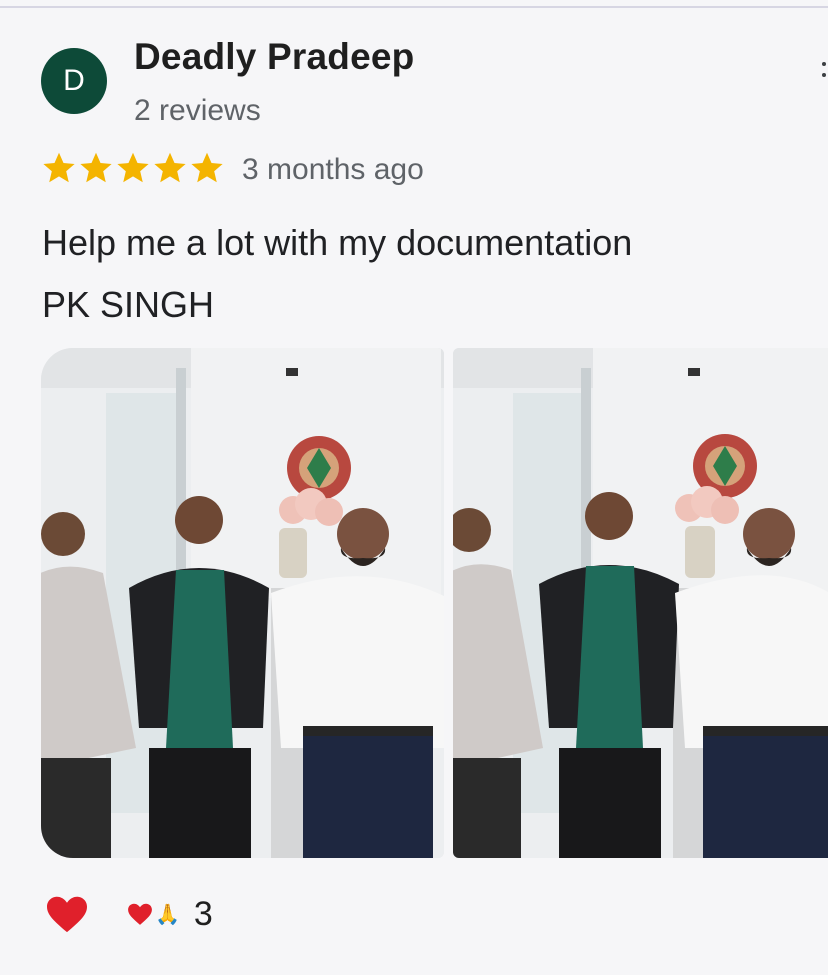 Image resolution: width=828 pixels, height=975 pixels. What do you see at coordinates (337, 242) in the screenshot?
I see `review-line: Help me a lot with my documentation` at bounding box center [337, 242].